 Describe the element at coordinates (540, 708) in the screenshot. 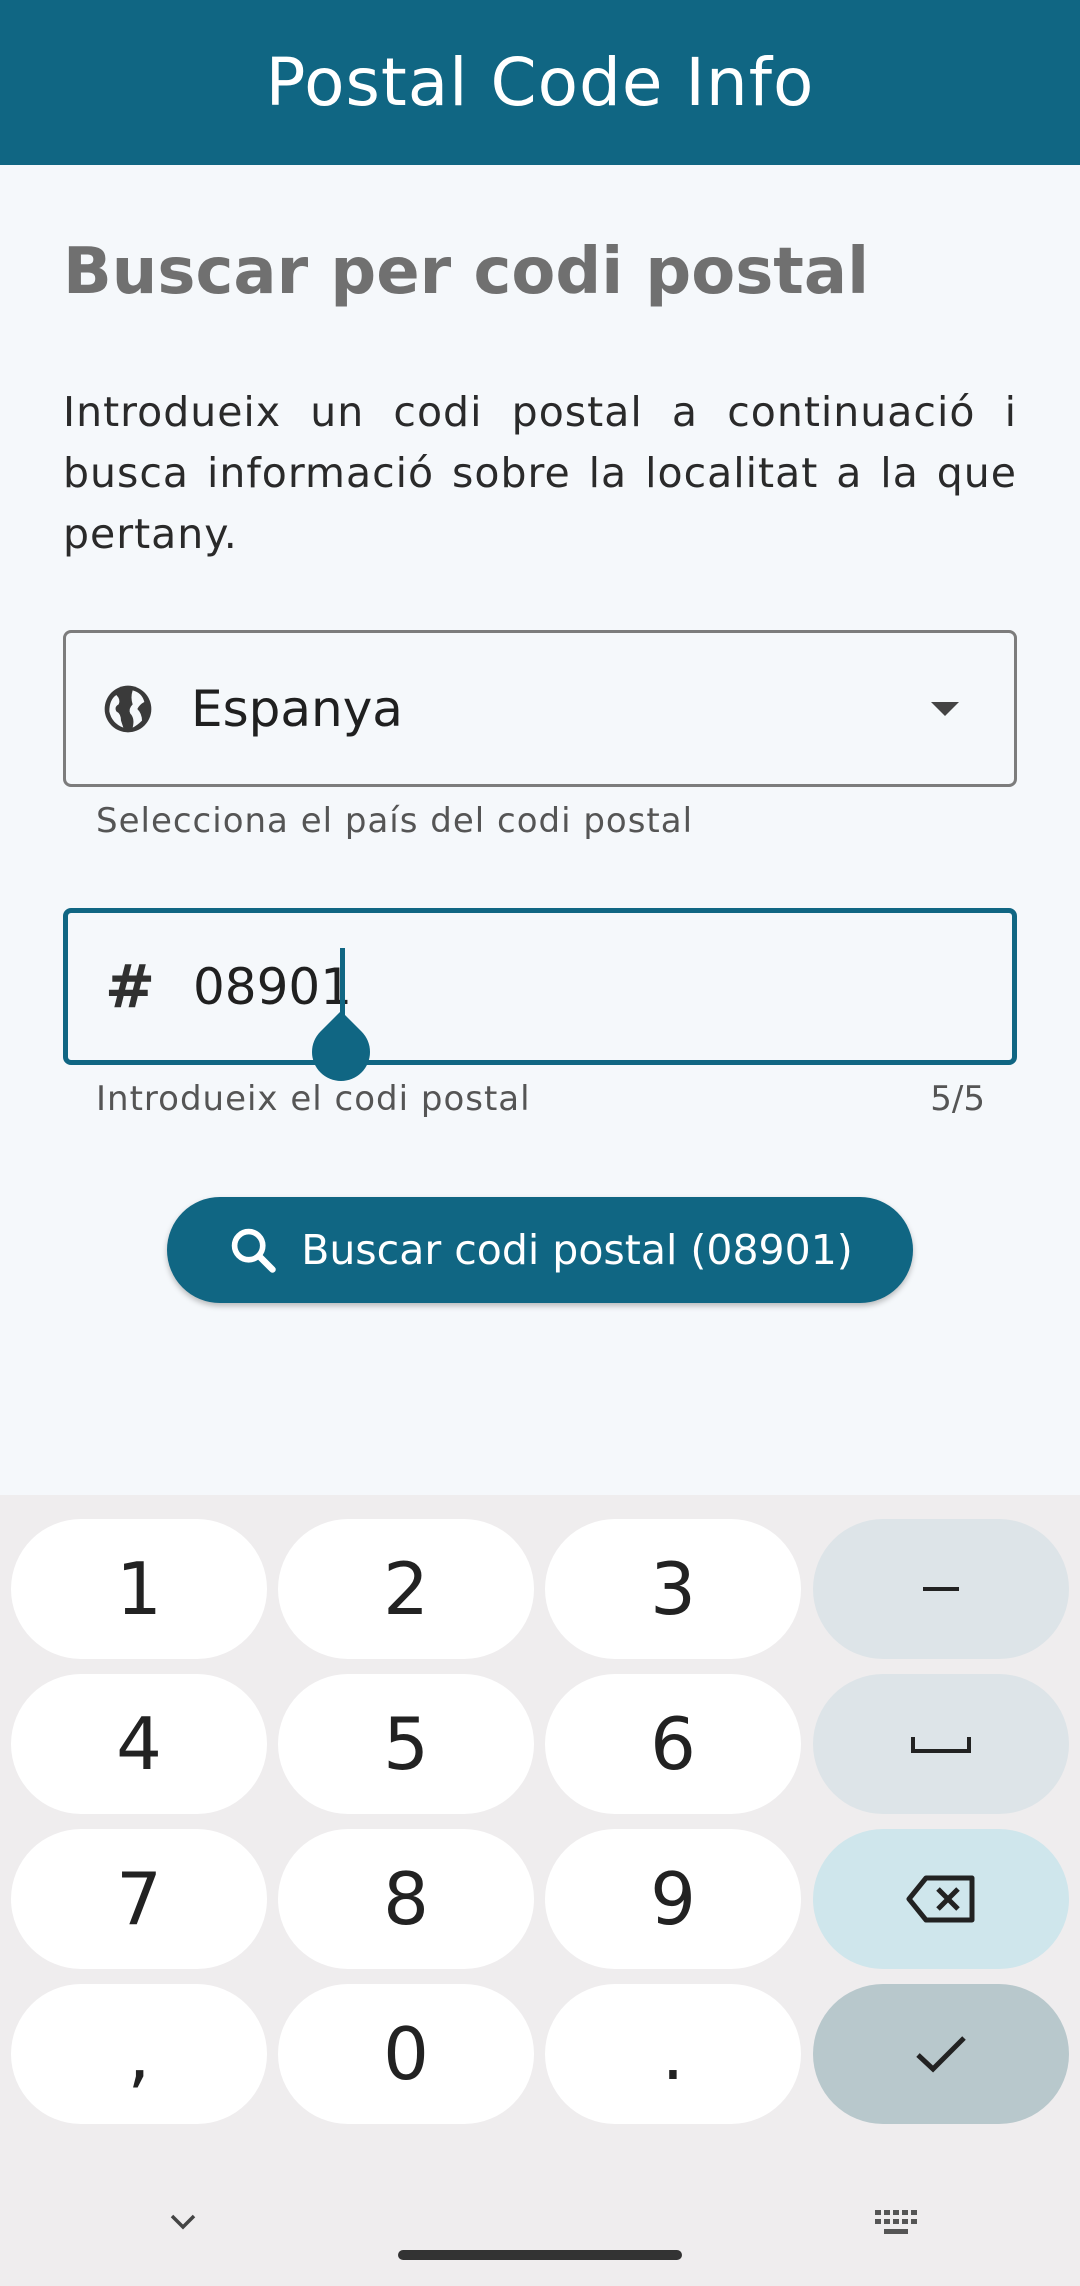

I see `country-dropdown: Espanya` at that location.